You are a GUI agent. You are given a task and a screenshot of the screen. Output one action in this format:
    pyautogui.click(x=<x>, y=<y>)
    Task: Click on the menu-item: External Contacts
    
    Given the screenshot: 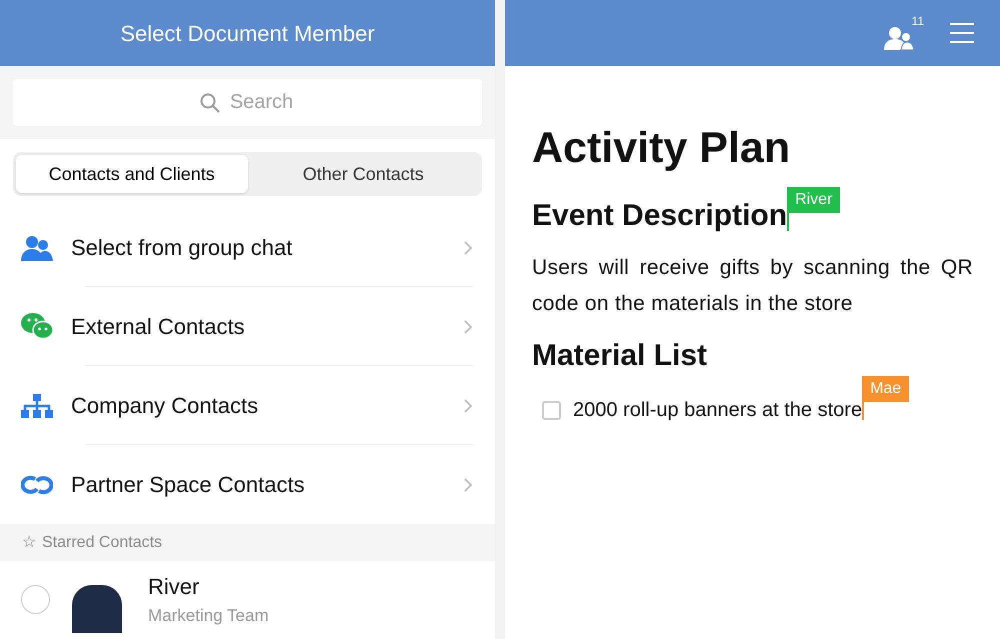 What is the action you would take?
    pyautogui.click(x=247, y=326)
    